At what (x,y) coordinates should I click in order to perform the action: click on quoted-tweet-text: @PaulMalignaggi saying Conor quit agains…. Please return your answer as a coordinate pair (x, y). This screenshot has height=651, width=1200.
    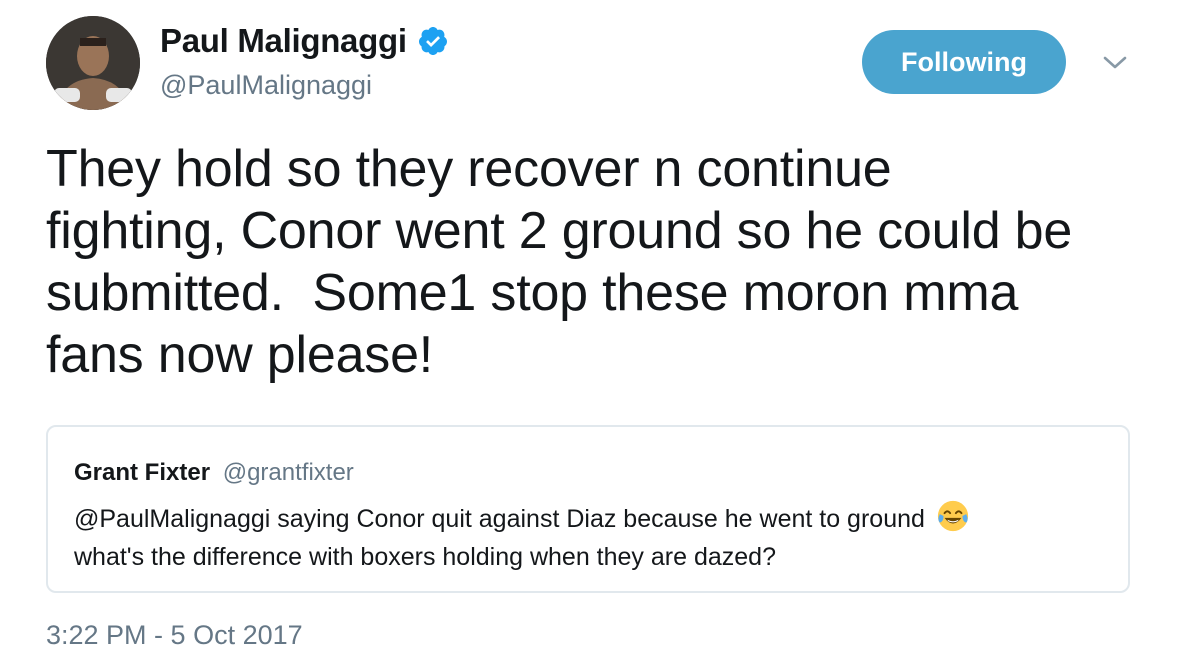
    Looking at the image, I should click on (579, 537).